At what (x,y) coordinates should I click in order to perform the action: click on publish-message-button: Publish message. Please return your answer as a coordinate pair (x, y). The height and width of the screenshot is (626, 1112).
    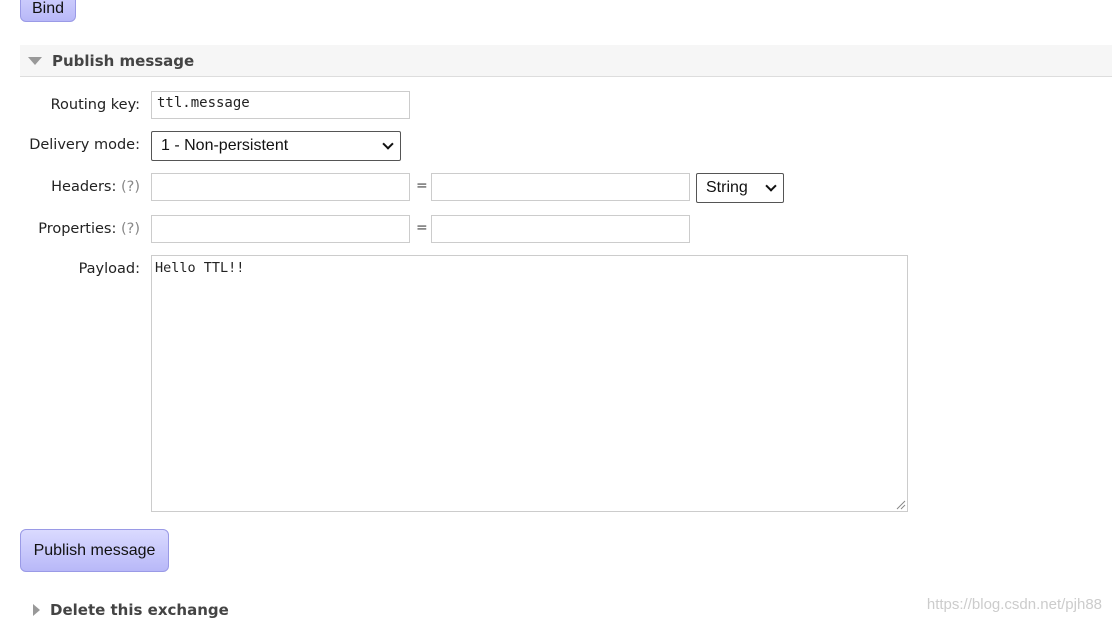
    Looking at the image, I should click on (94, 550).